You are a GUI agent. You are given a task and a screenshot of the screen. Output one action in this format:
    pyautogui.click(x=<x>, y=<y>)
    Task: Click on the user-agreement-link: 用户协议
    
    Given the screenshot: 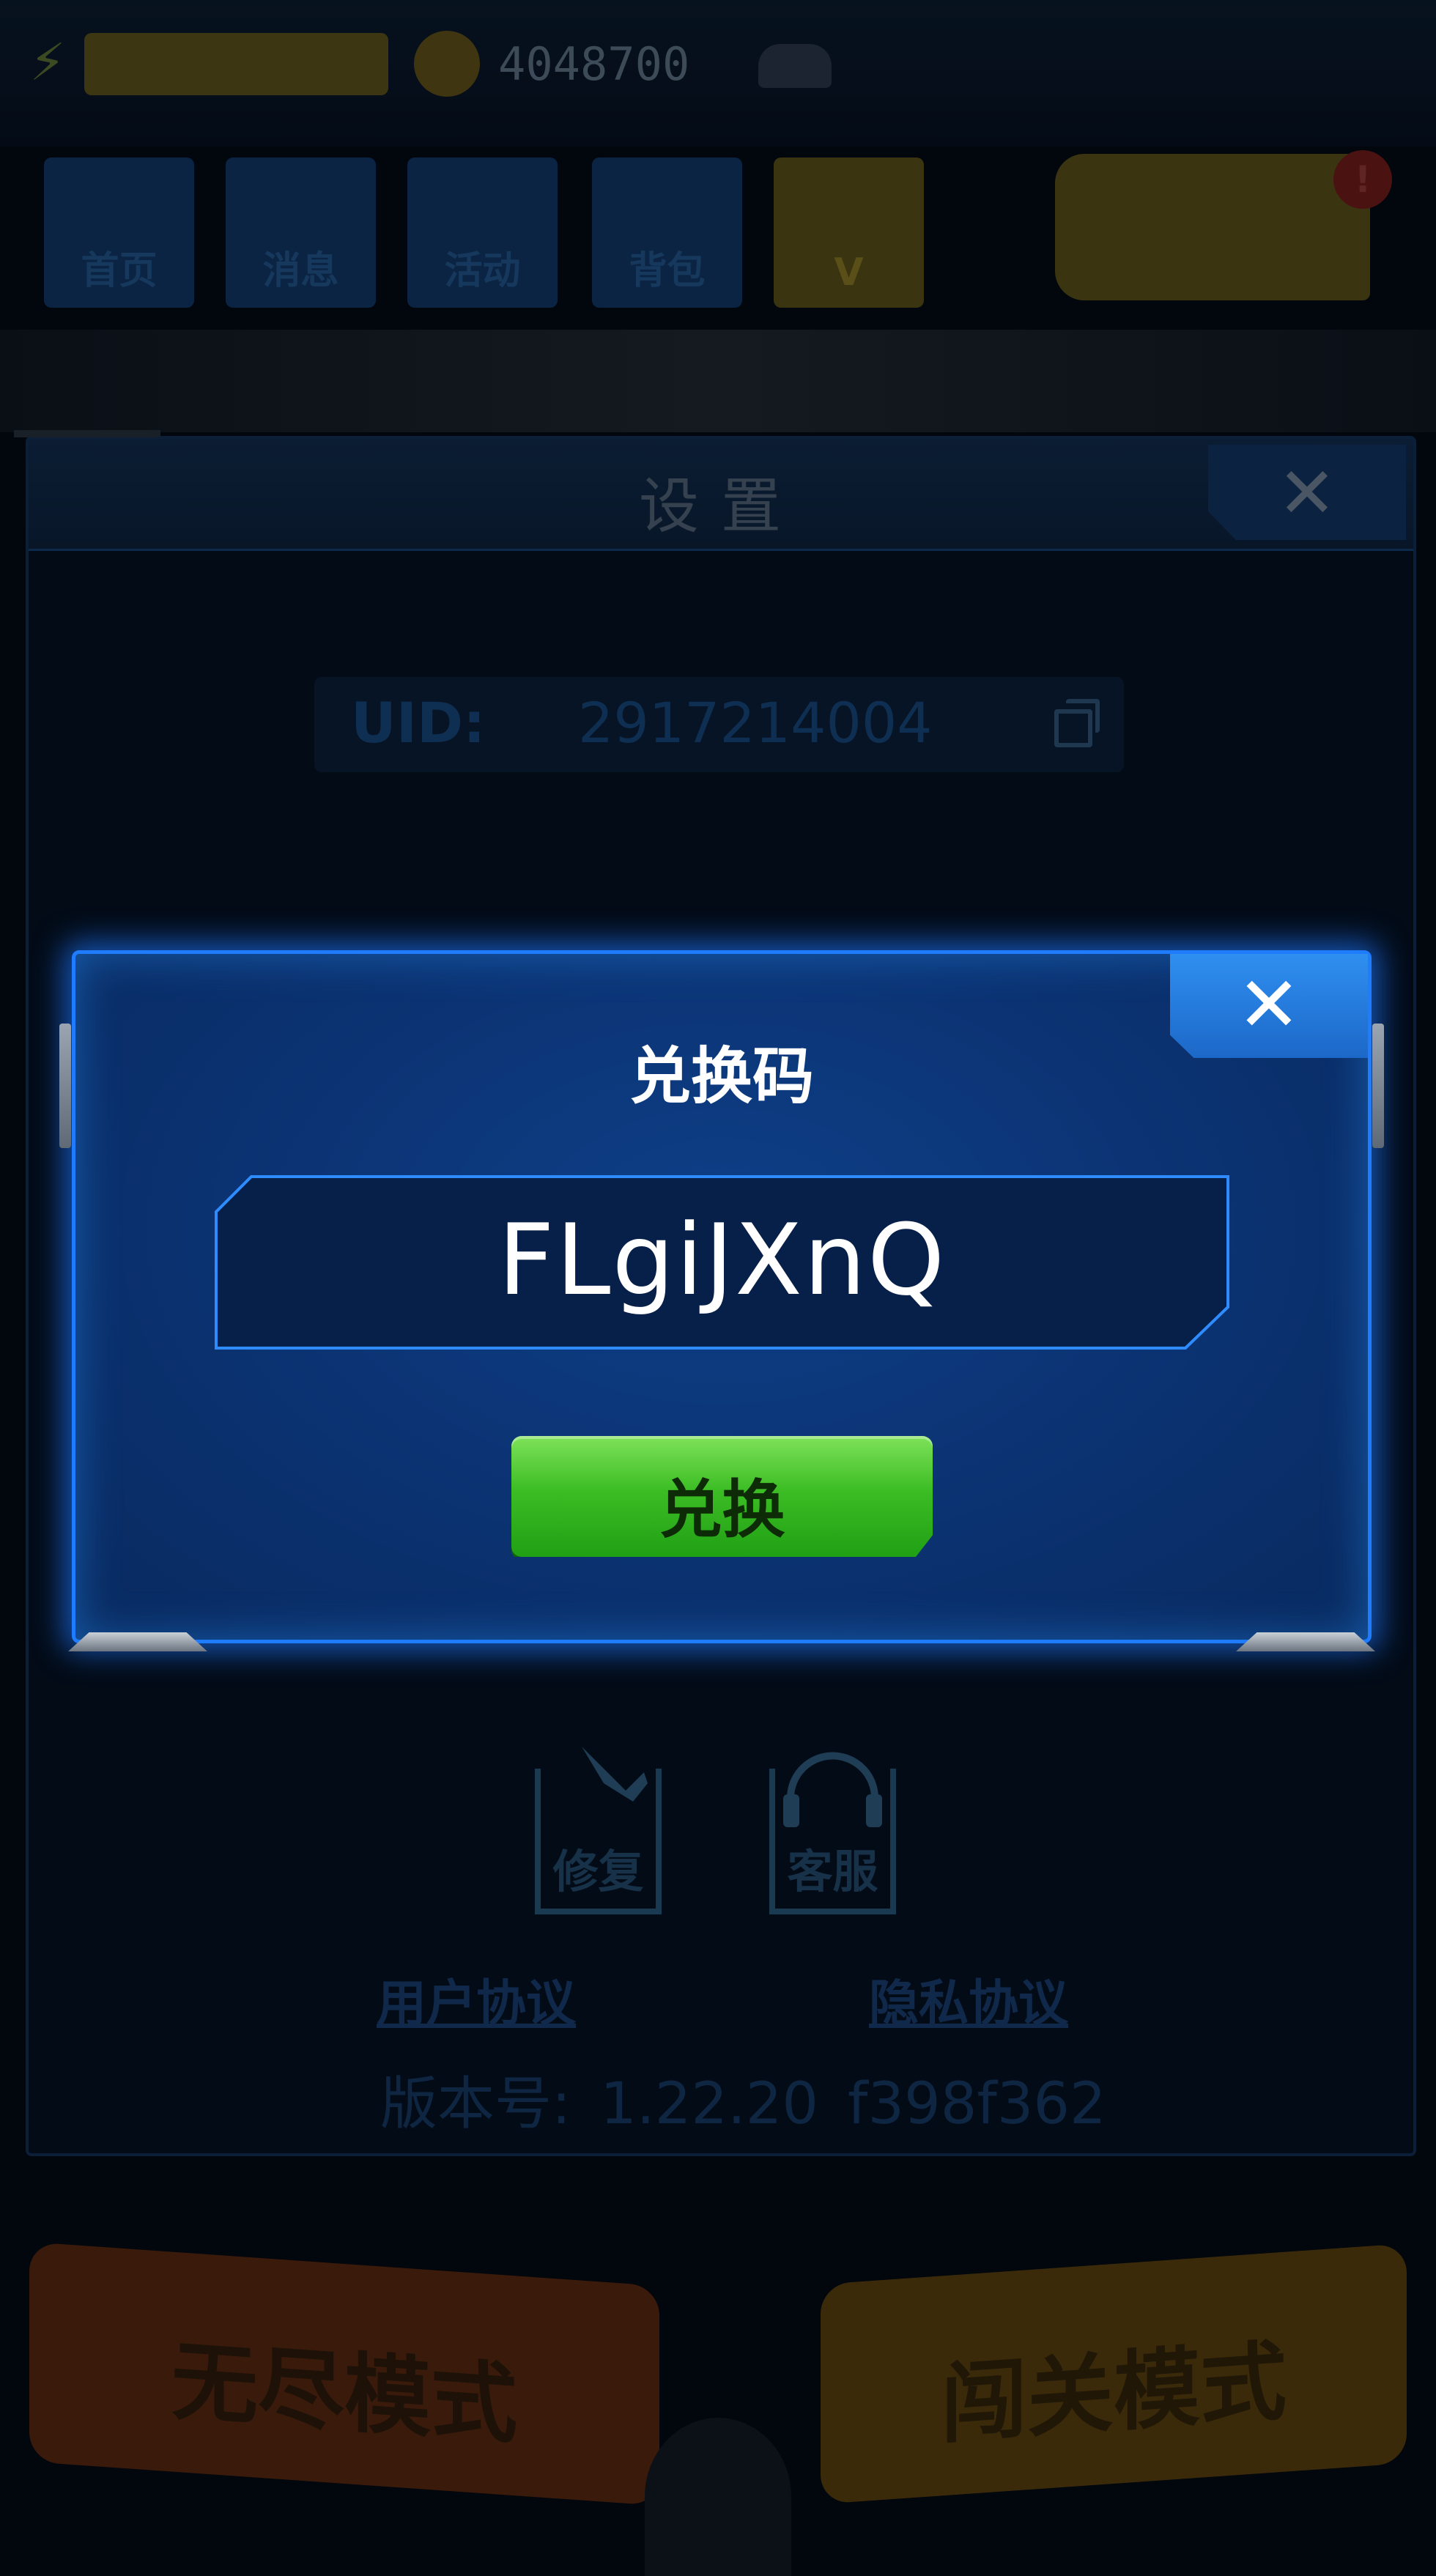 What is the action you would take?
    pyautogui.click(x=476, y=1999)
    